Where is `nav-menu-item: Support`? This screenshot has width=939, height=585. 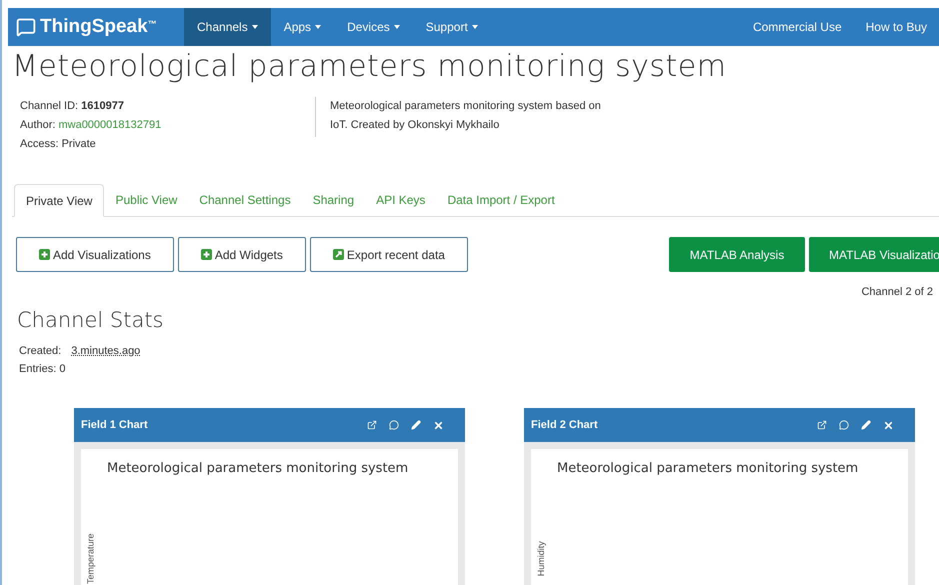 nav-menu-item: Support is located at coordinates (451, 27).